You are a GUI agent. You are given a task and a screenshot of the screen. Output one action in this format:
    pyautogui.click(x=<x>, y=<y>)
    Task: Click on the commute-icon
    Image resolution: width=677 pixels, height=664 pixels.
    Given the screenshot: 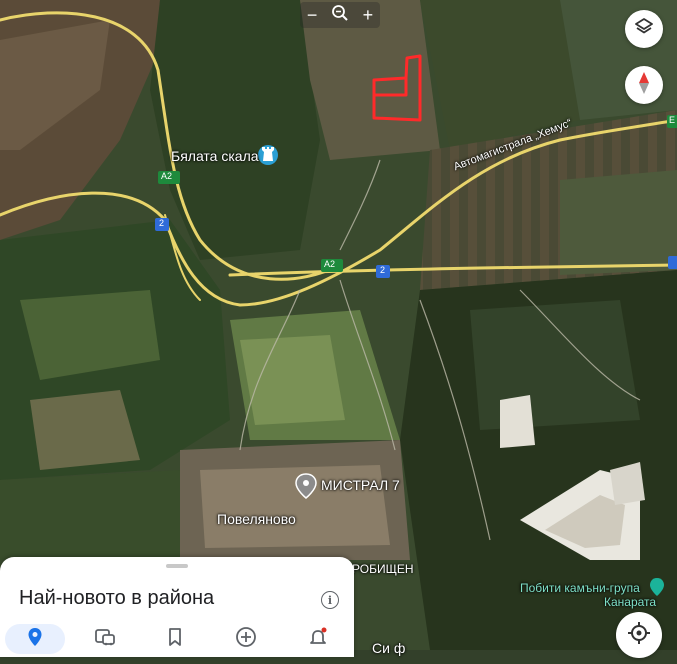 What is the action you would take?
    pyautogui.click(x=105, y=639)
    